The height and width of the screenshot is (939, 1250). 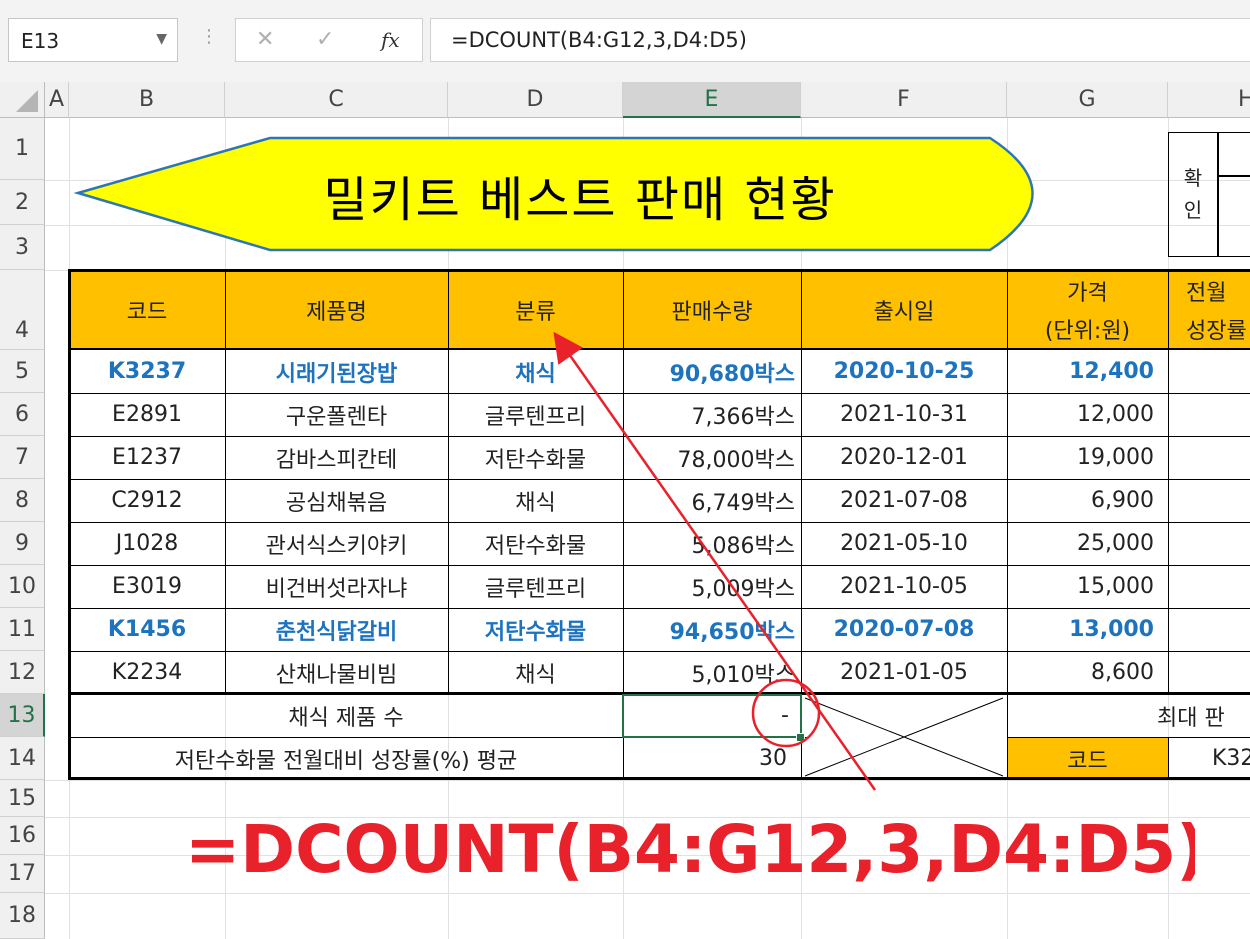 What do you see at coordinates (690, 849) in the screenshot?
I see `annotation-formula: =DCOUNT(B4:G12,3,D4:D5)` at bounding box center [690, 849].